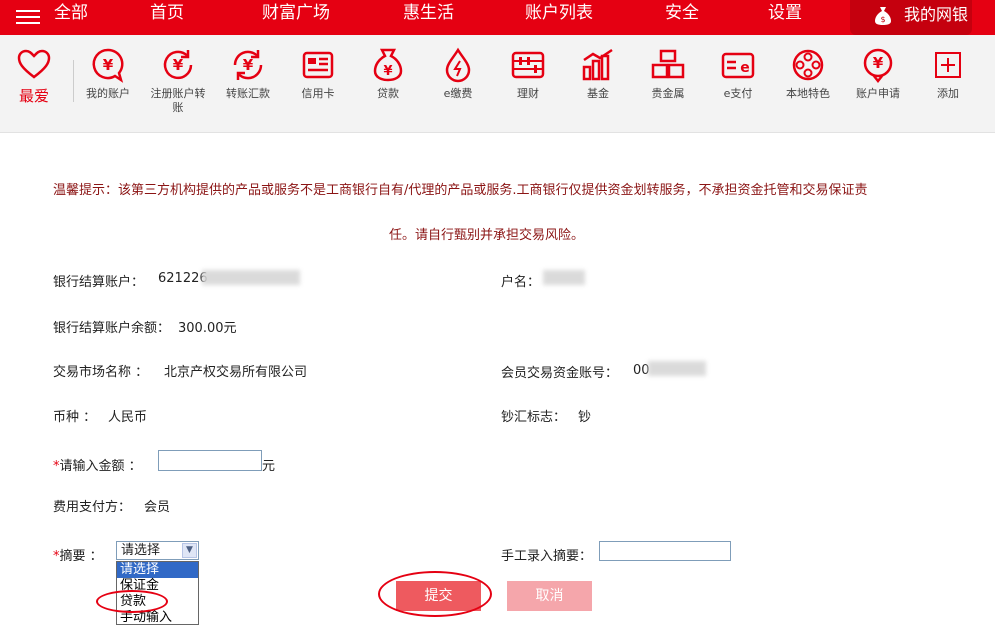  Describe the element at coordinates (108, 93) in the screenshot. I see `shortcut-label: 我的账户` at that location.